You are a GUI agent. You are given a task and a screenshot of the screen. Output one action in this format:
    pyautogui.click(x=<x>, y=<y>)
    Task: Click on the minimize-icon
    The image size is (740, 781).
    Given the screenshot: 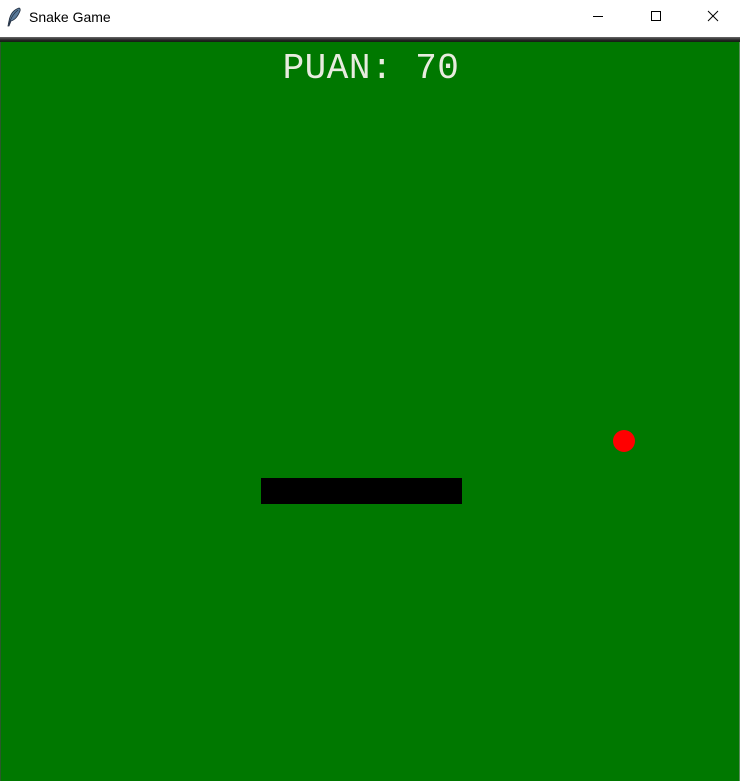 What is the action you would take?
    pyautogui.click(x=598, y=18)
    